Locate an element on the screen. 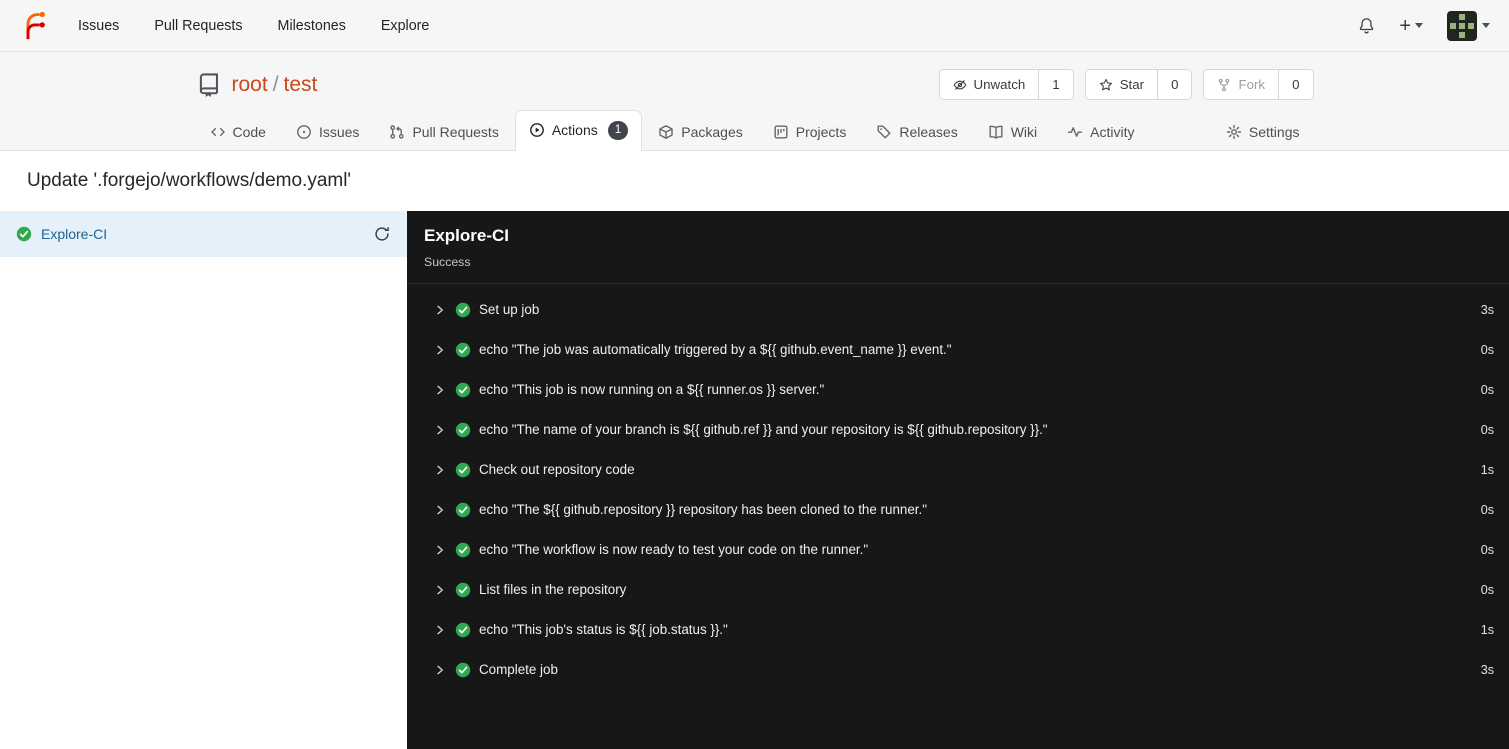 The width and height of the screenshot is (1509, 749). tab-actions: Actions 1 is located at coordinates (578, 130).